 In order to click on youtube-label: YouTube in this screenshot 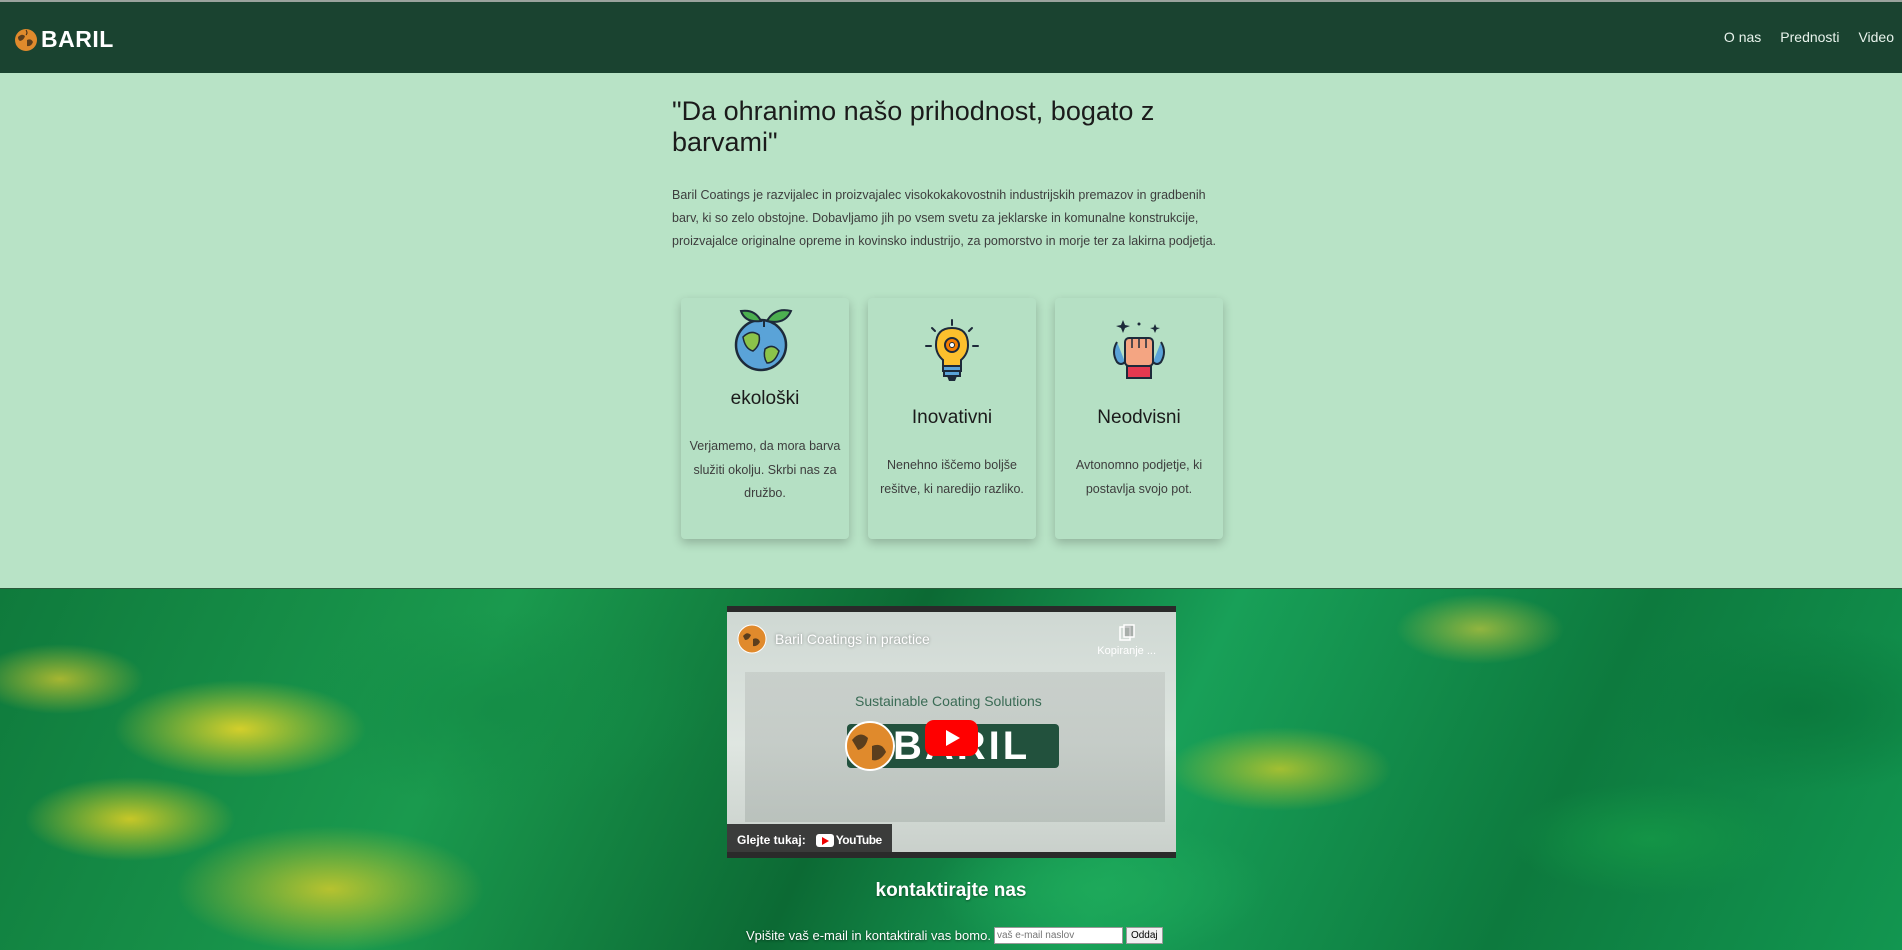, I will do `click(859, 840)`.